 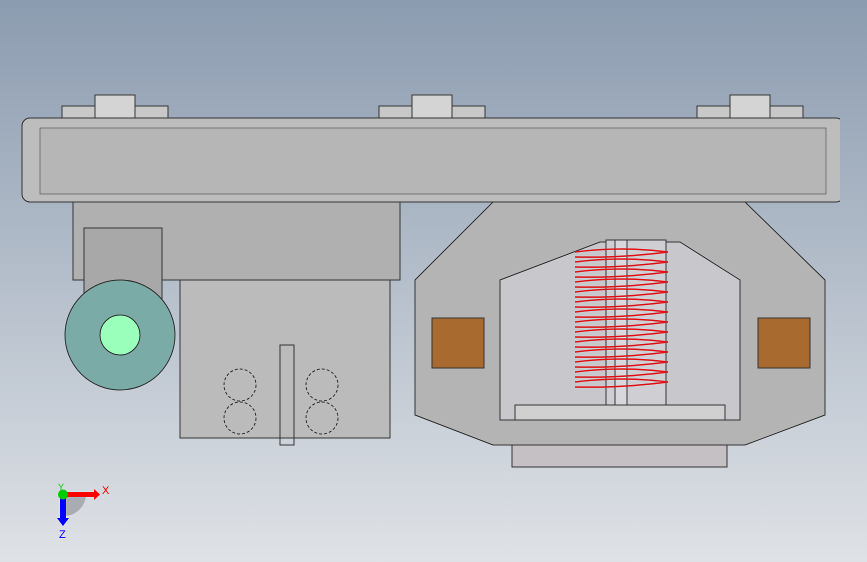 I want to click on z-axis-label: Z, so click(x=62, y=535).